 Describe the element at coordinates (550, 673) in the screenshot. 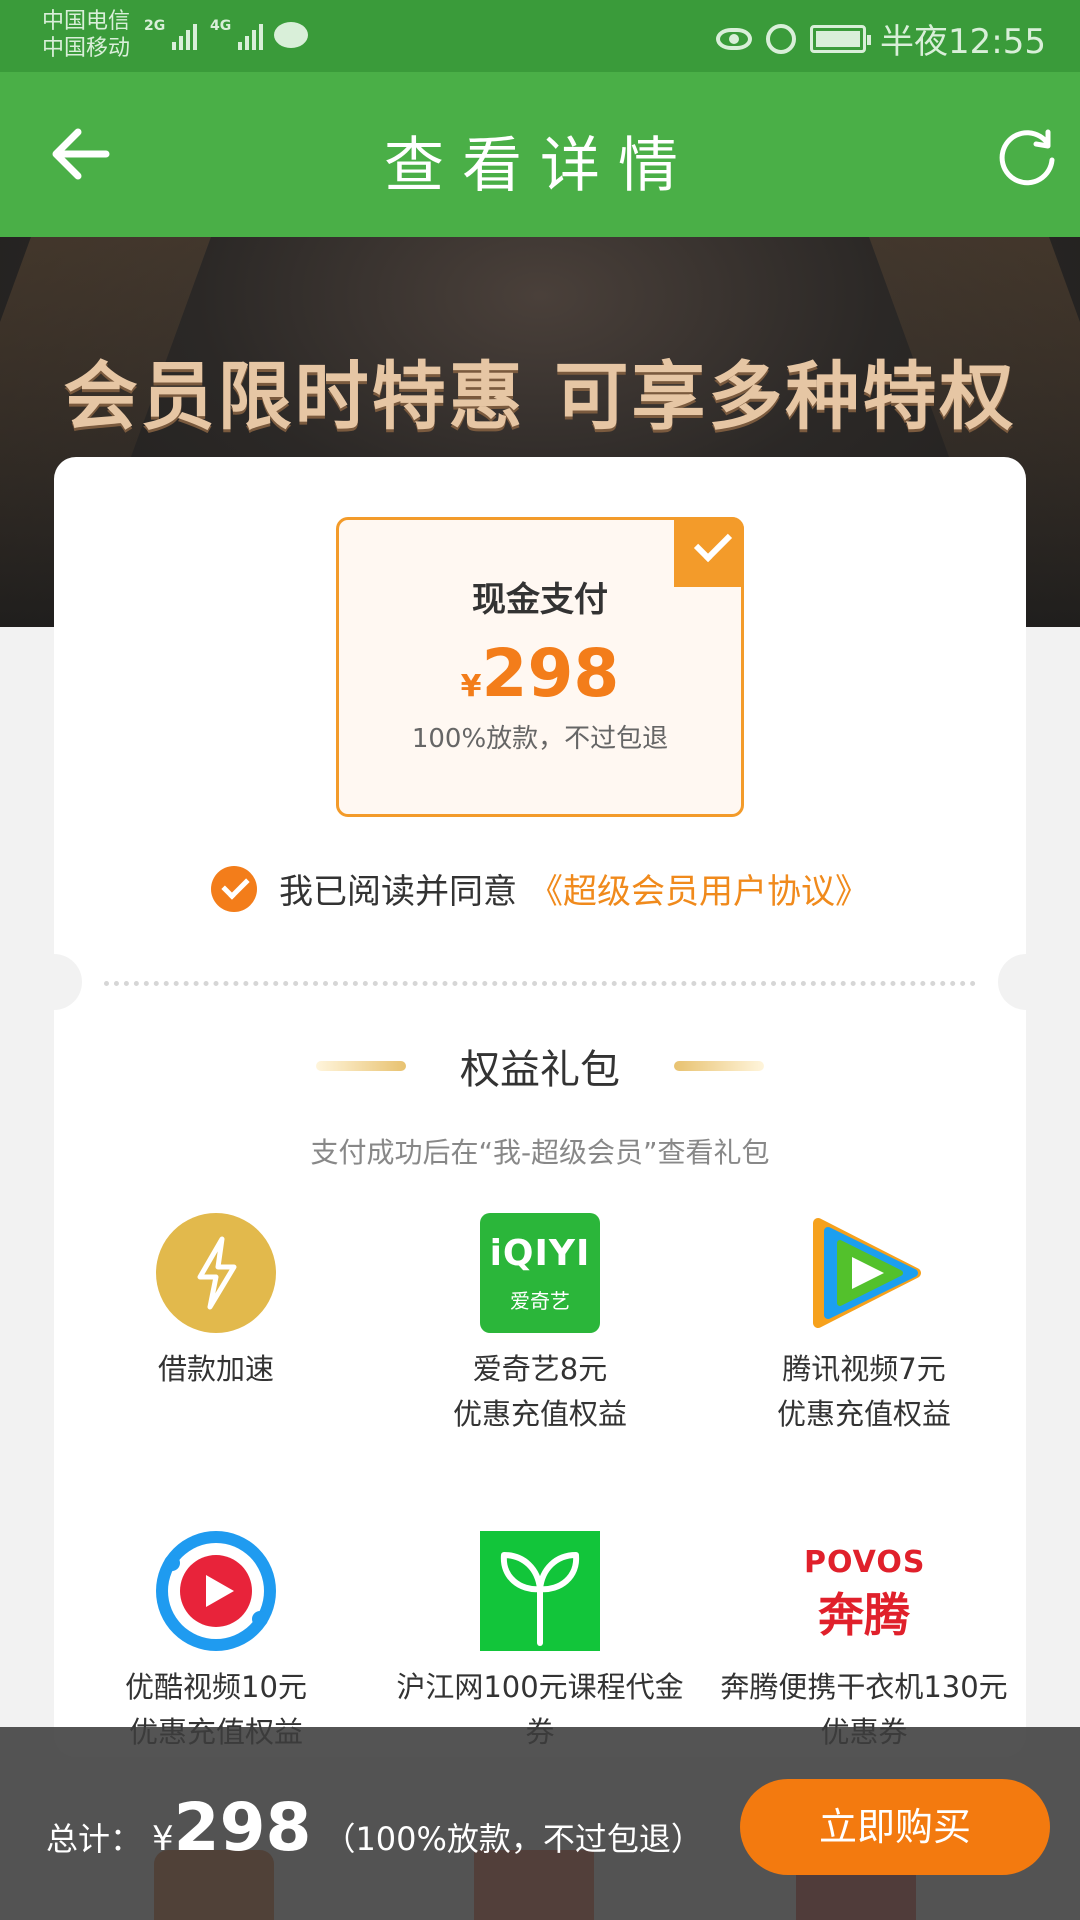

I see `price-amount: 298` at that location.